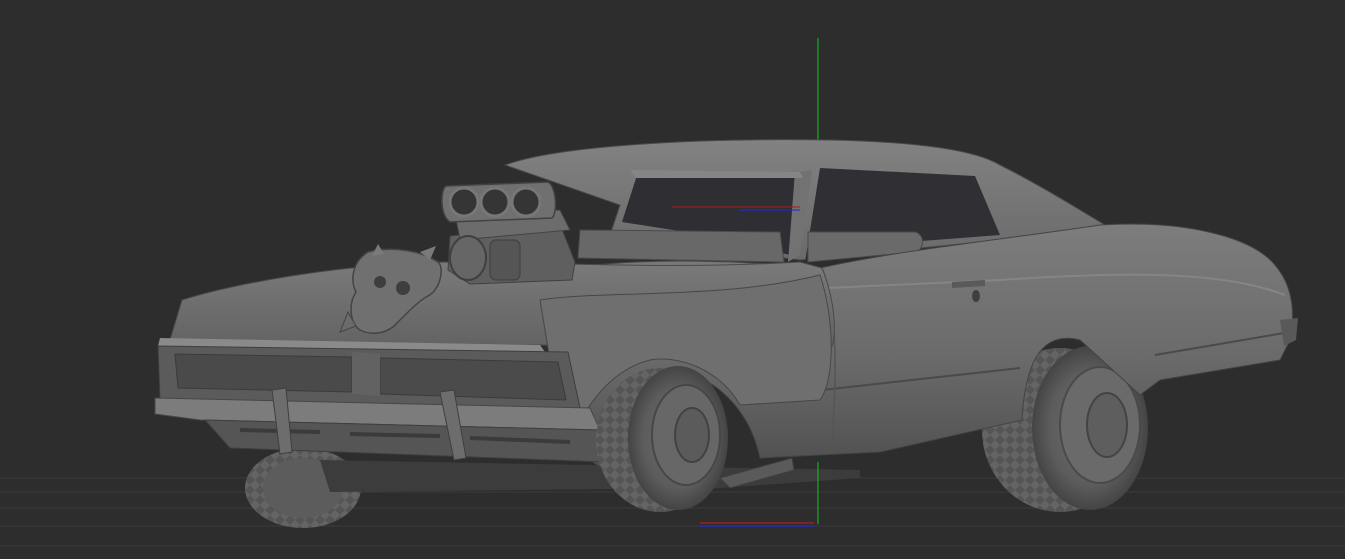 This screenshot has width=1345, height=559. Describe the element at coordinates (473, 379) in the screenshot. I see `grille-right` at that location.